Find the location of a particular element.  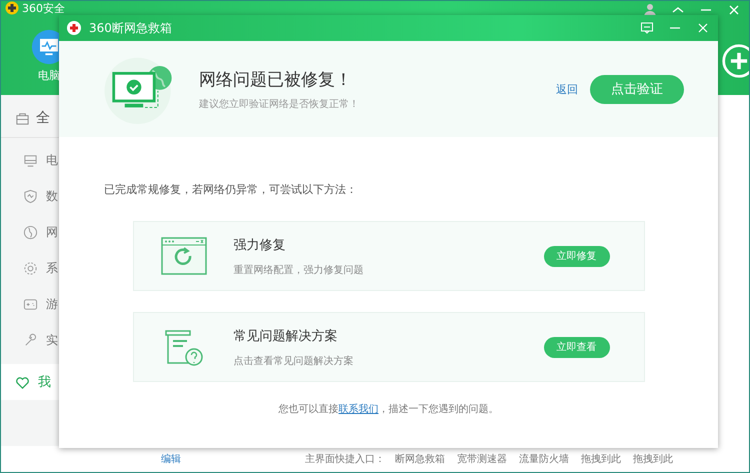

shortcut-label: 主界面快捷入口： is located at coordinates (345, 459).